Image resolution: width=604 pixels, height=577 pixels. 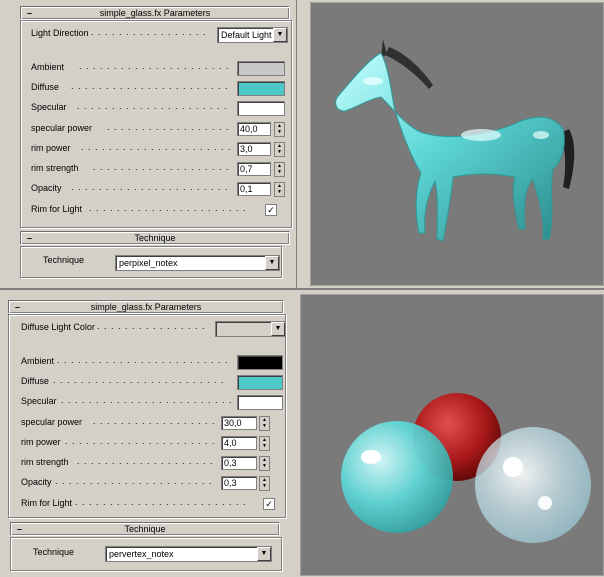 I want to click on rim-power-input: 3,0, so click(x=254, y=149).